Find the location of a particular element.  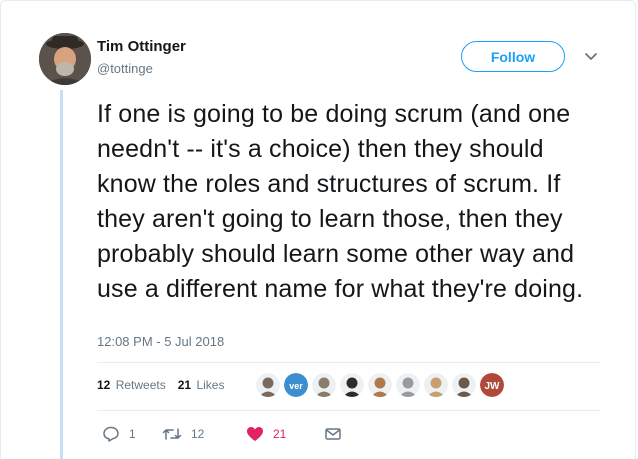

envelope-icon is located at coordinates (333, 434).